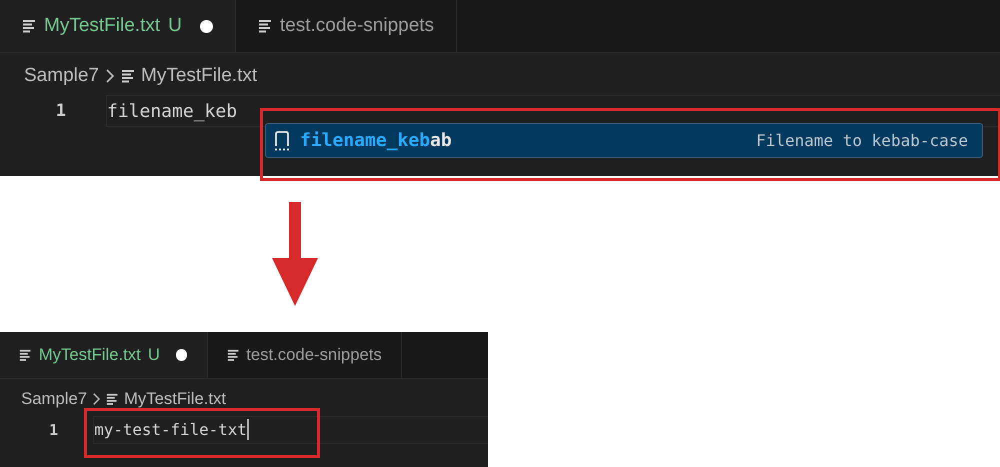  I want to click on snippet-icon, so click(282, 140).